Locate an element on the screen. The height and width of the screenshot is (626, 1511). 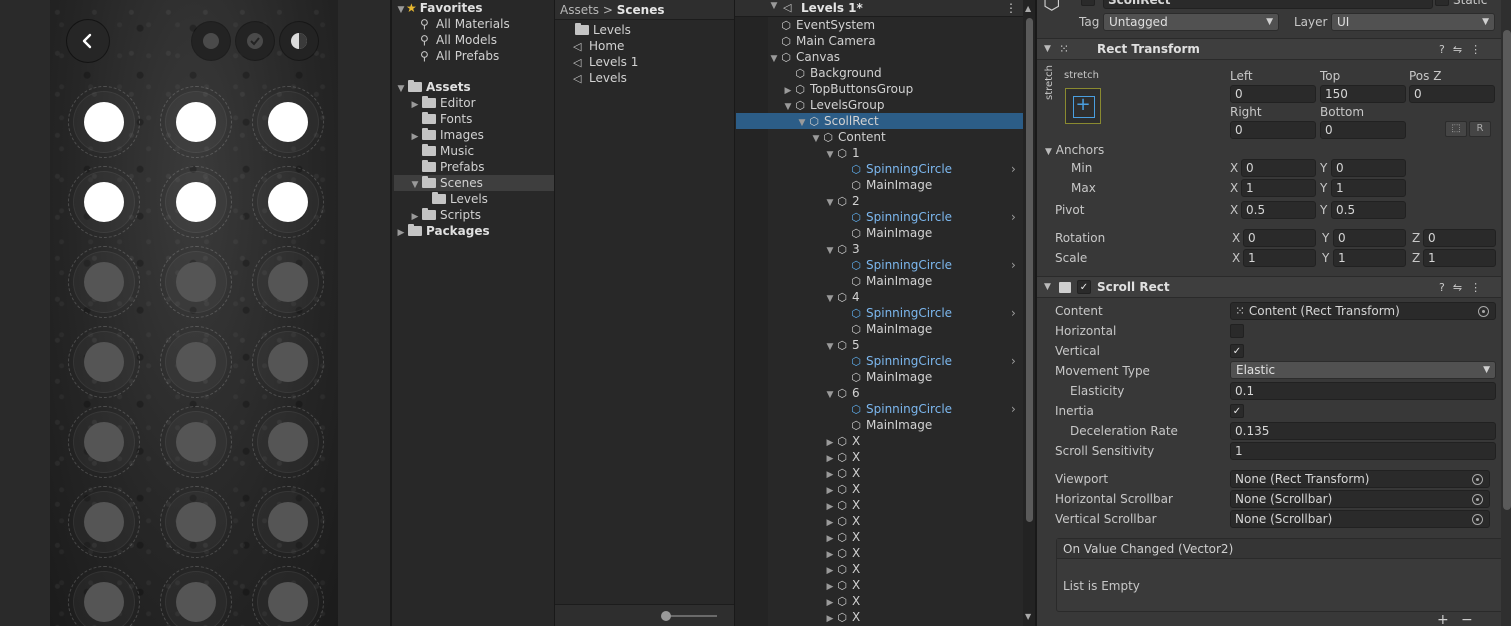
anchor-max-x-field: 1 is located at coordinates (1278, 188).